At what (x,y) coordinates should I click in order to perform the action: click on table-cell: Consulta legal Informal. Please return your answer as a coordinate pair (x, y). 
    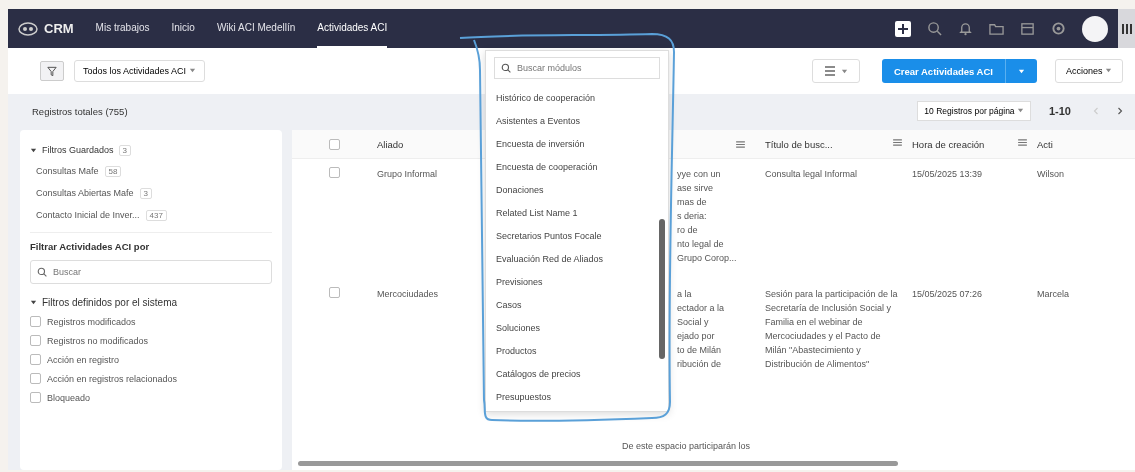
    Looking at the image, I should click on (811, 174).